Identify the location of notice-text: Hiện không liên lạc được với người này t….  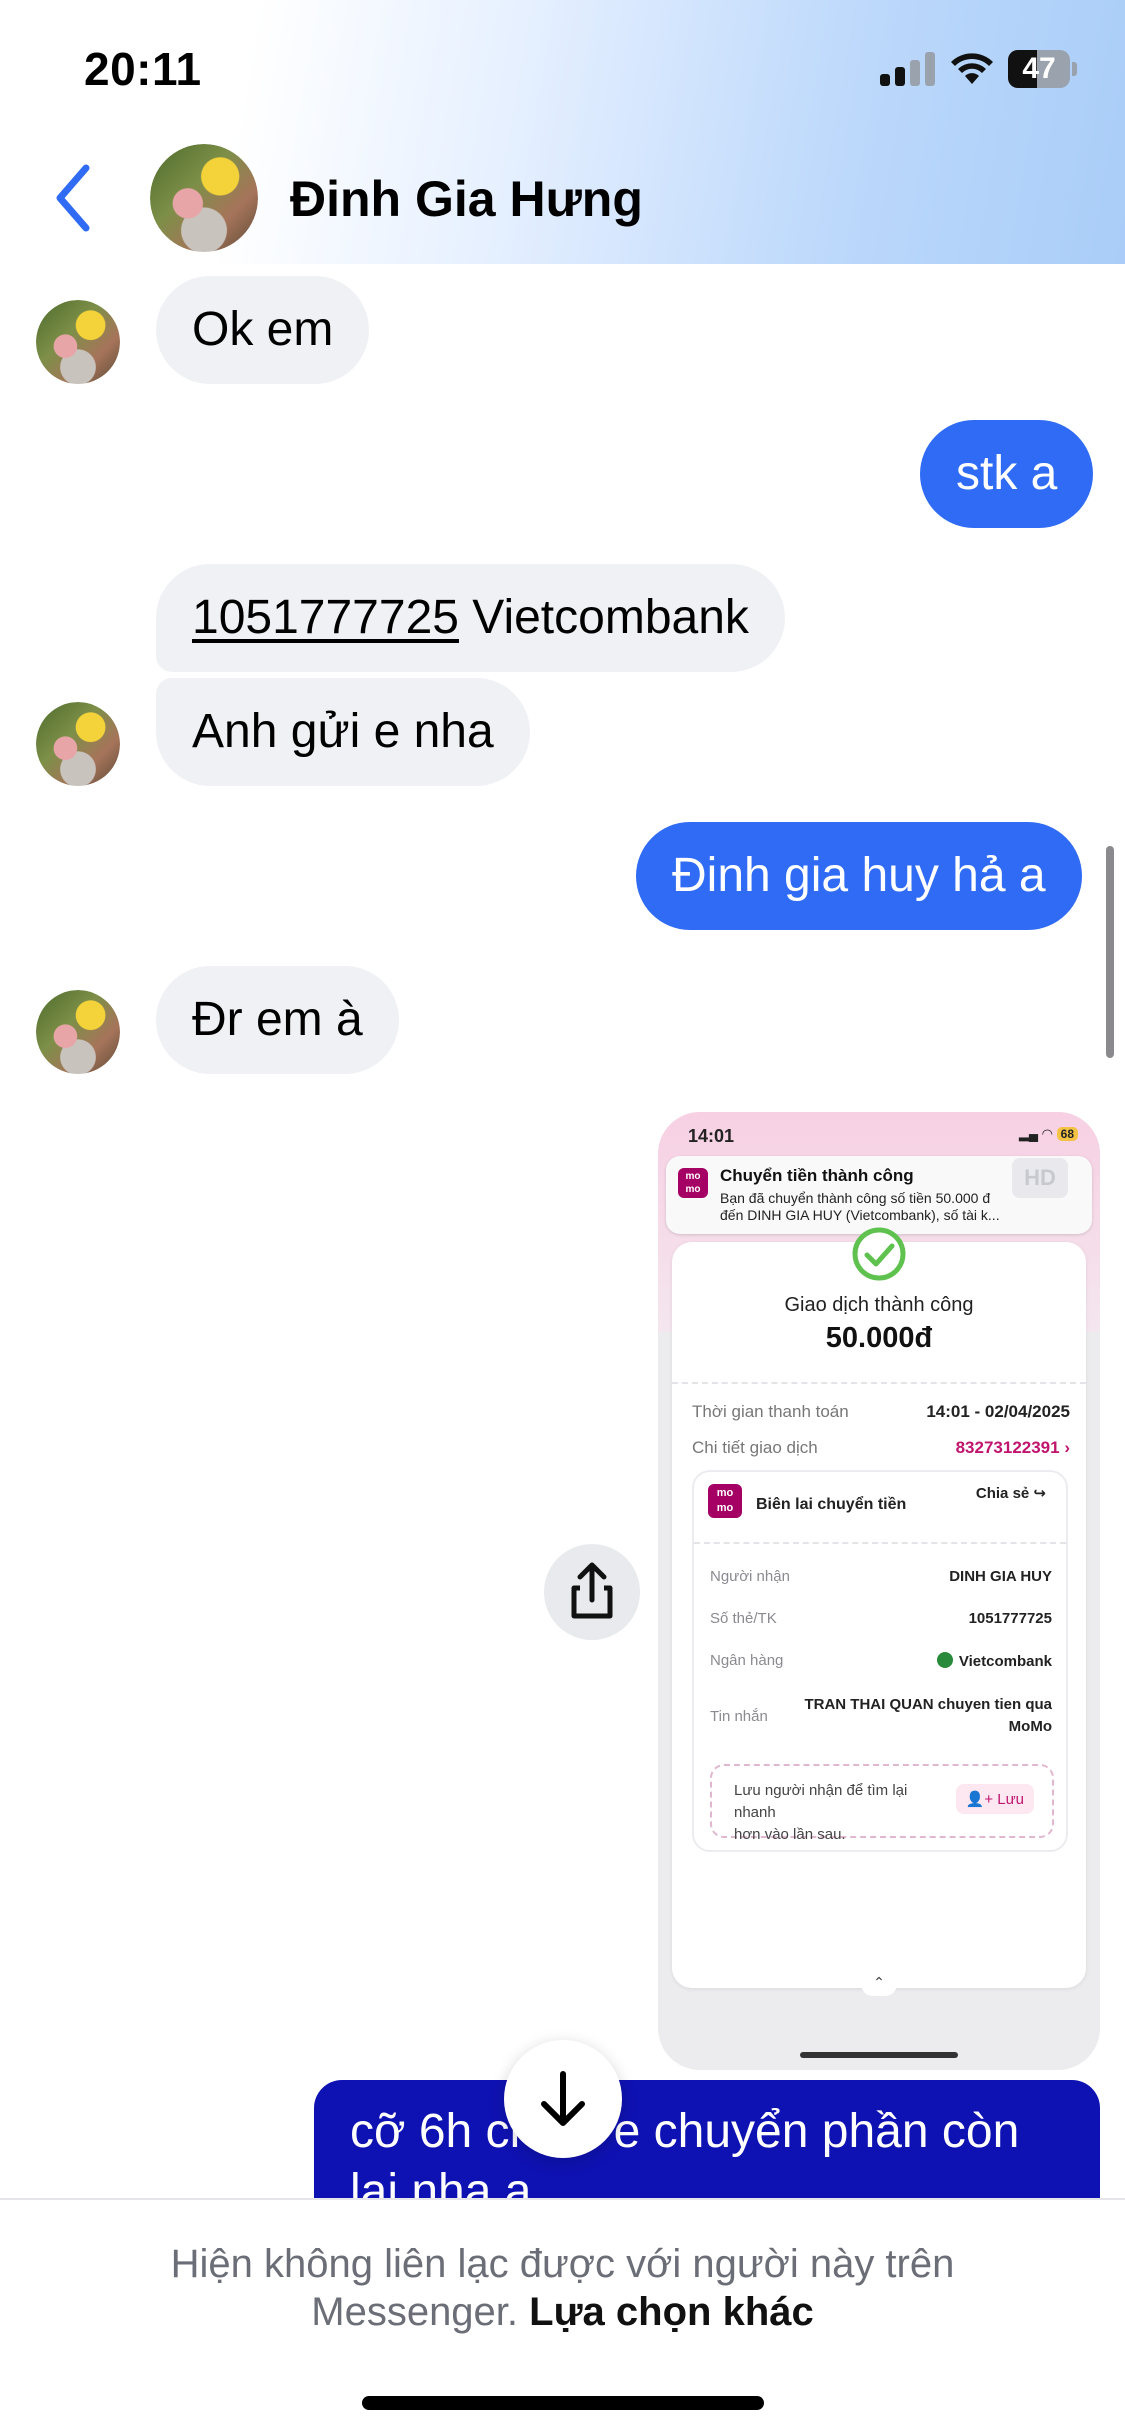
(562, 2264).